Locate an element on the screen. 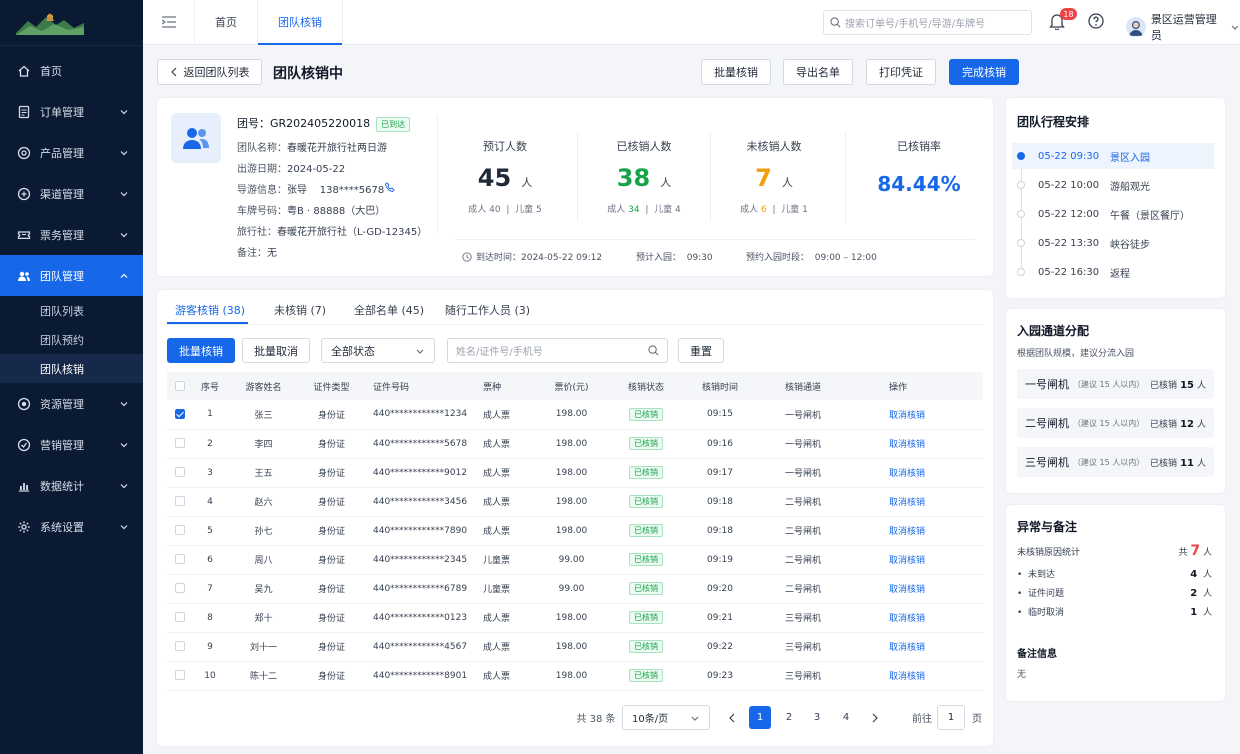 This screenshot has width=1240, height=754. stat-verified-value: 38 is located at coordinates (633, 178).